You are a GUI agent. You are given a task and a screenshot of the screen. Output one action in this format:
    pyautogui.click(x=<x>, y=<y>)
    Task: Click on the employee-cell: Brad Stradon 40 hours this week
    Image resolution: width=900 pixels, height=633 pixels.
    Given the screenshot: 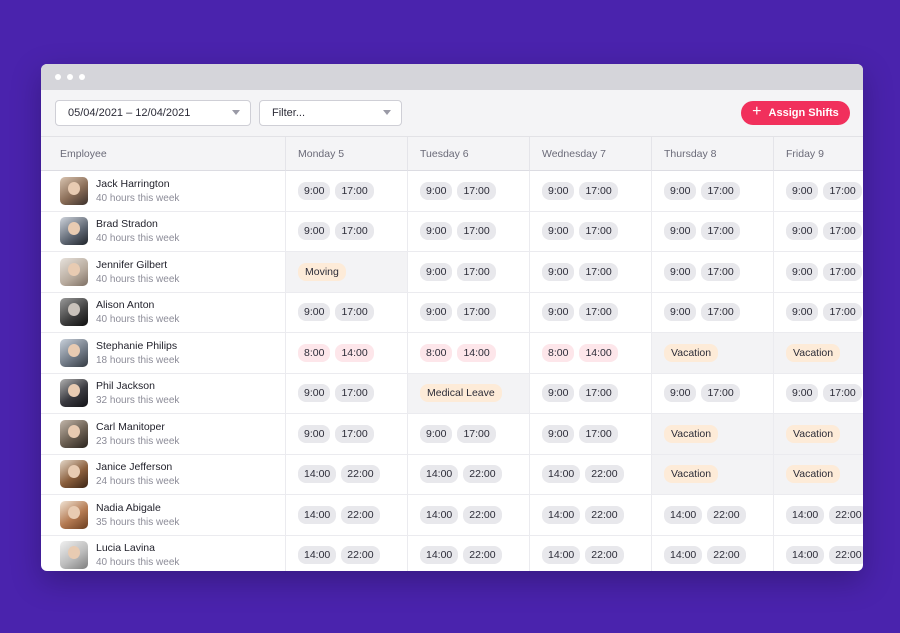 What is the action you would take?
    pyautogui.click(x=163, y=231)
    